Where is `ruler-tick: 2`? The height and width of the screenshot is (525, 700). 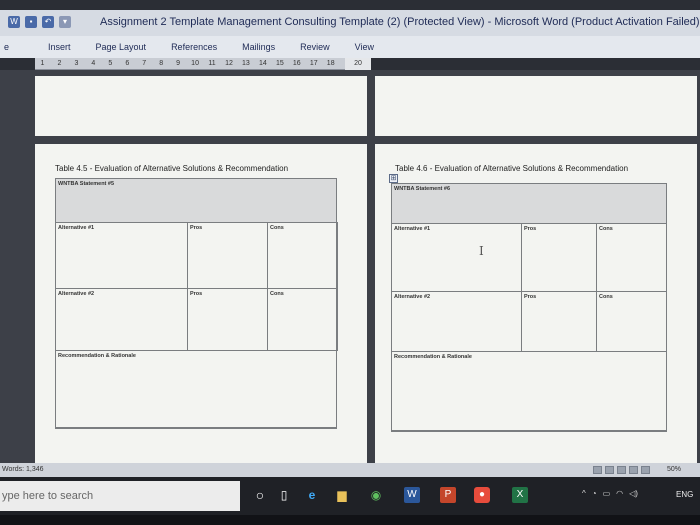 ruler-tick: 2 is located at coordinates (59, 63).